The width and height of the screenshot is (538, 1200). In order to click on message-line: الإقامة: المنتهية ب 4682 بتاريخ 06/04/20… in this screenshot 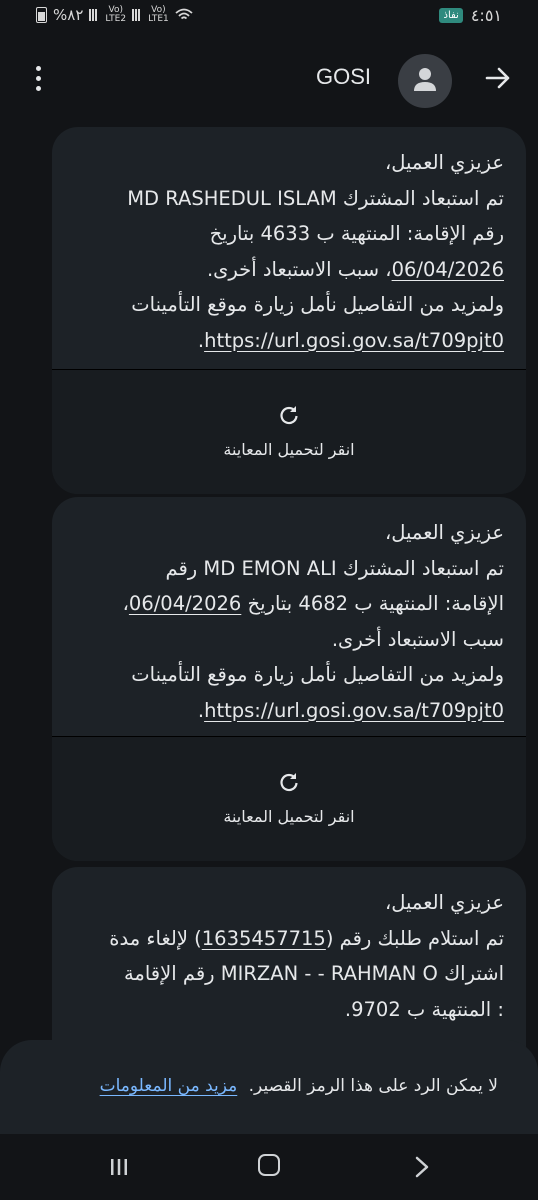, I will do `click(313, 603)`.